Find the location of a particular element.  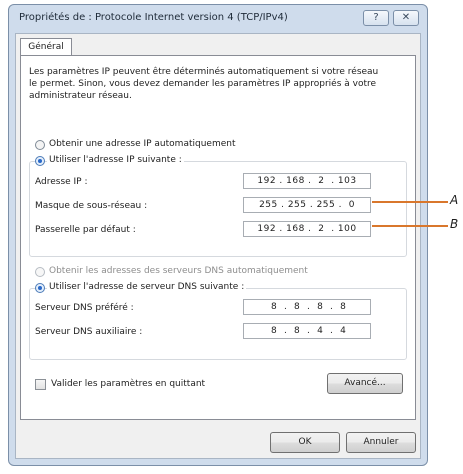

preferred-dns-label: Serveur DNS préféré : is located at coordinates (84, 308).